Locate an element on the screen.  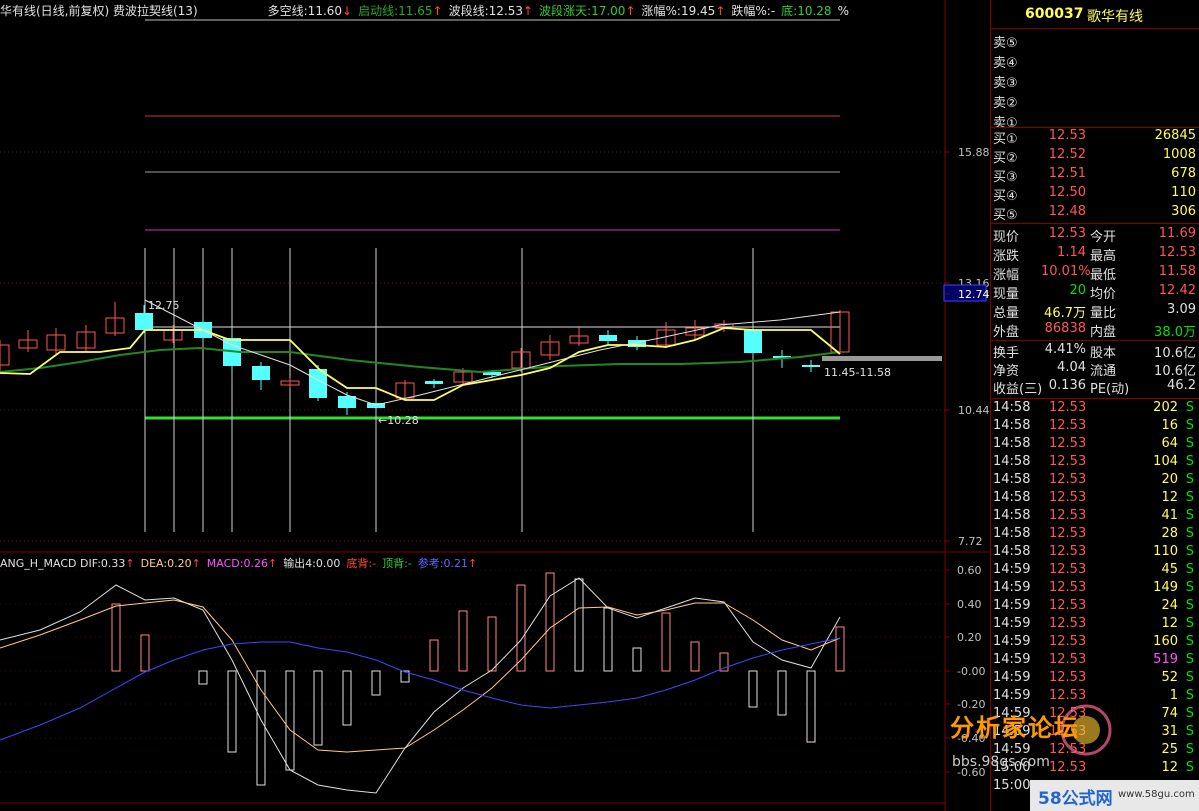
tick-volume: 202 is located at coordinates (1165, 407).